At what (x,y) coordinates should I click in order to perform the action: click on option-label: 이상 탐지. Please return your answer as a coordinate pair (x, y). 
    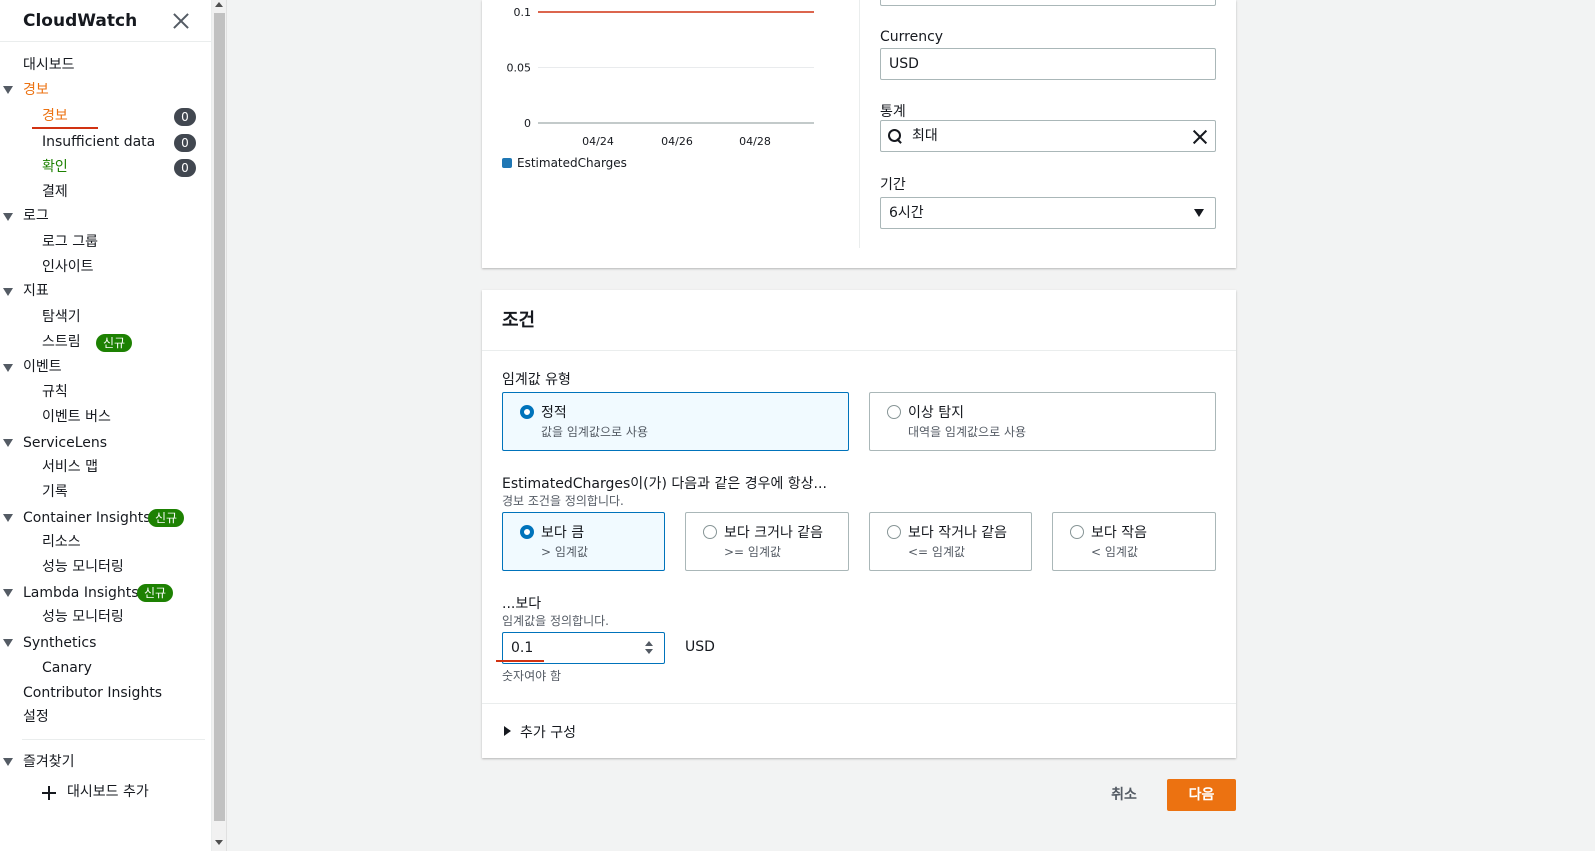
    Looking at the image, I should click on (936, 413).